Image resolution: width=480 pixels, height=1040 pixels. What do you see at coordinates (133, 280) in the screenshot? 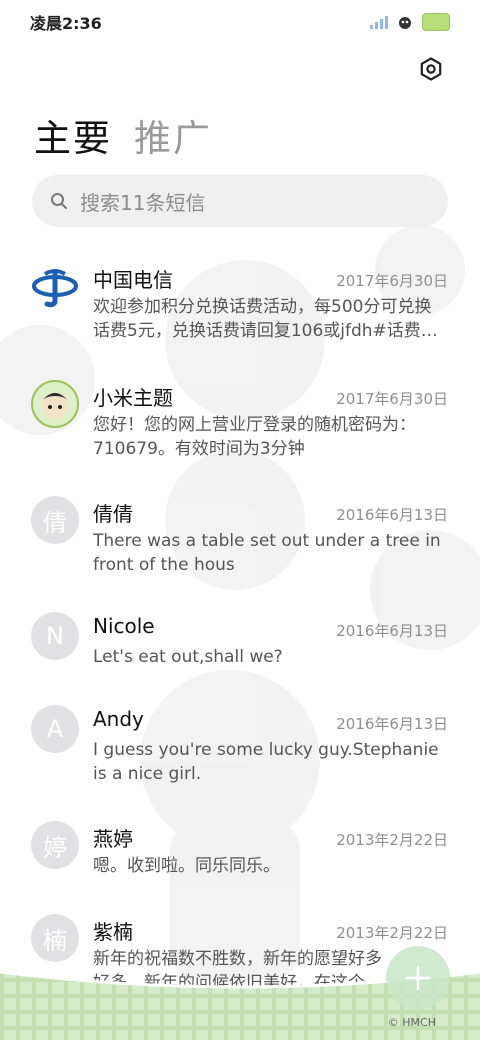
I see `contact-name: 中国电信` at bounding box center [133, 280].